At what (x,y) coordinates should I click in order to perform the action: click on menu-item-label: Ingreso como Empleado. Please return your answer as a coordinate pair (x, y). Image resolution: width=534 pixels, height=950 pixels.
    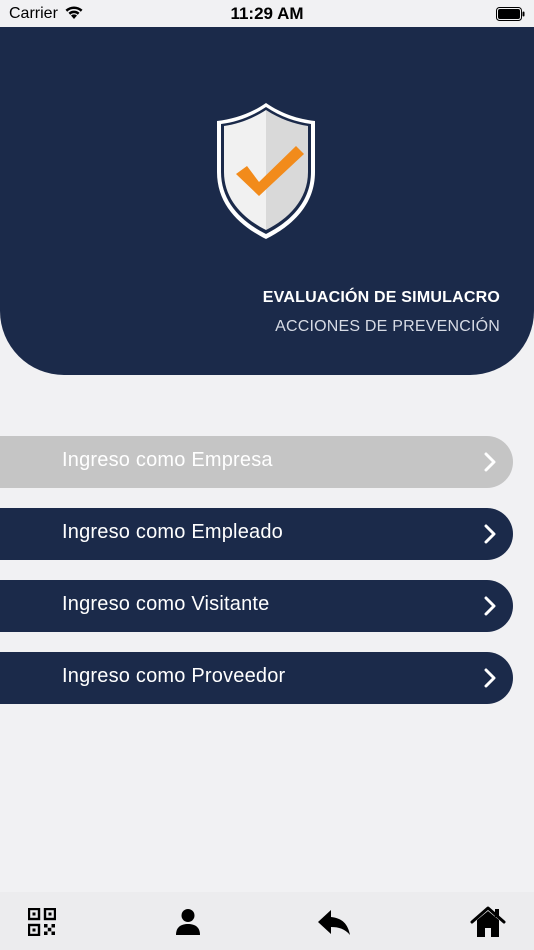
    Looking at the image, I should click on (172, 532).